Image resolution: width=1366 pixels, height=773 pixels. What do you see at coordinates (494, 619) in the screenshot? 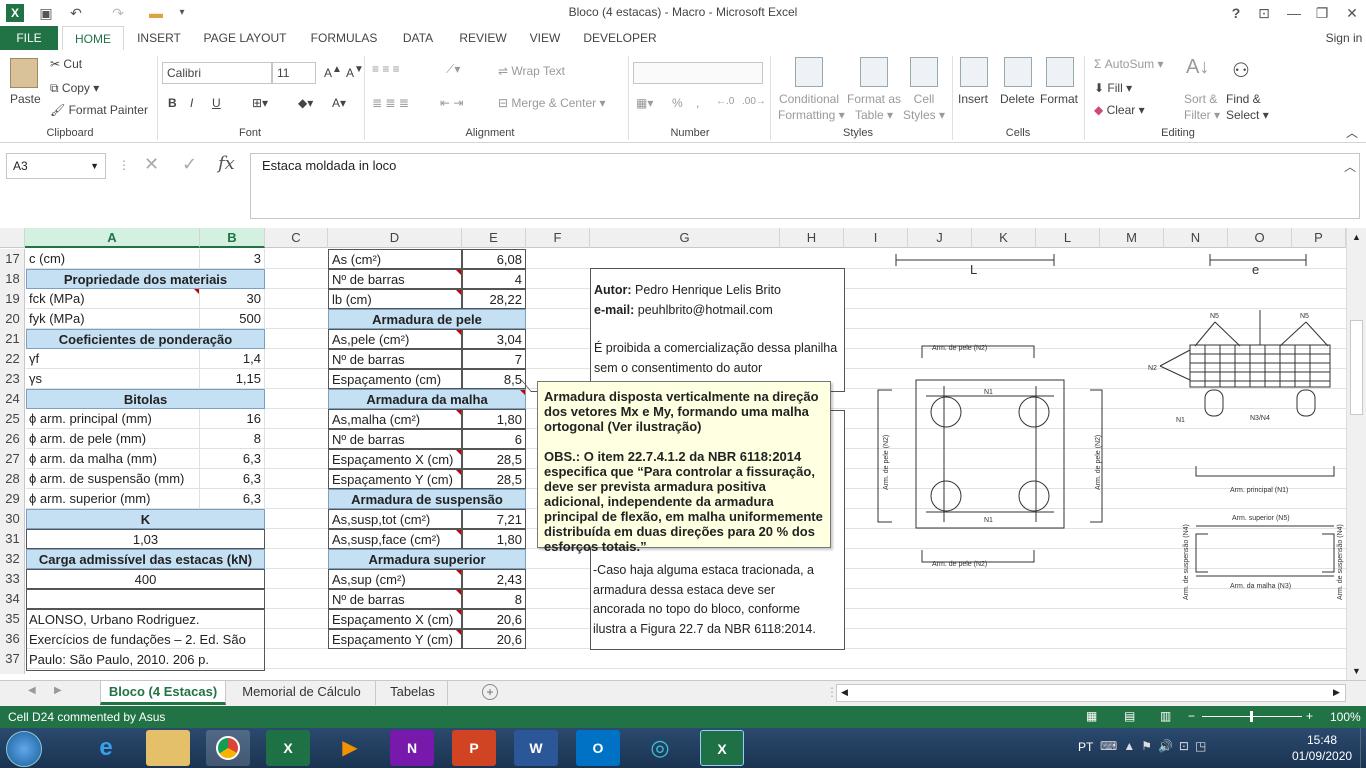
I see `cell-e35: 20,6` at bounding box center [494, 619].